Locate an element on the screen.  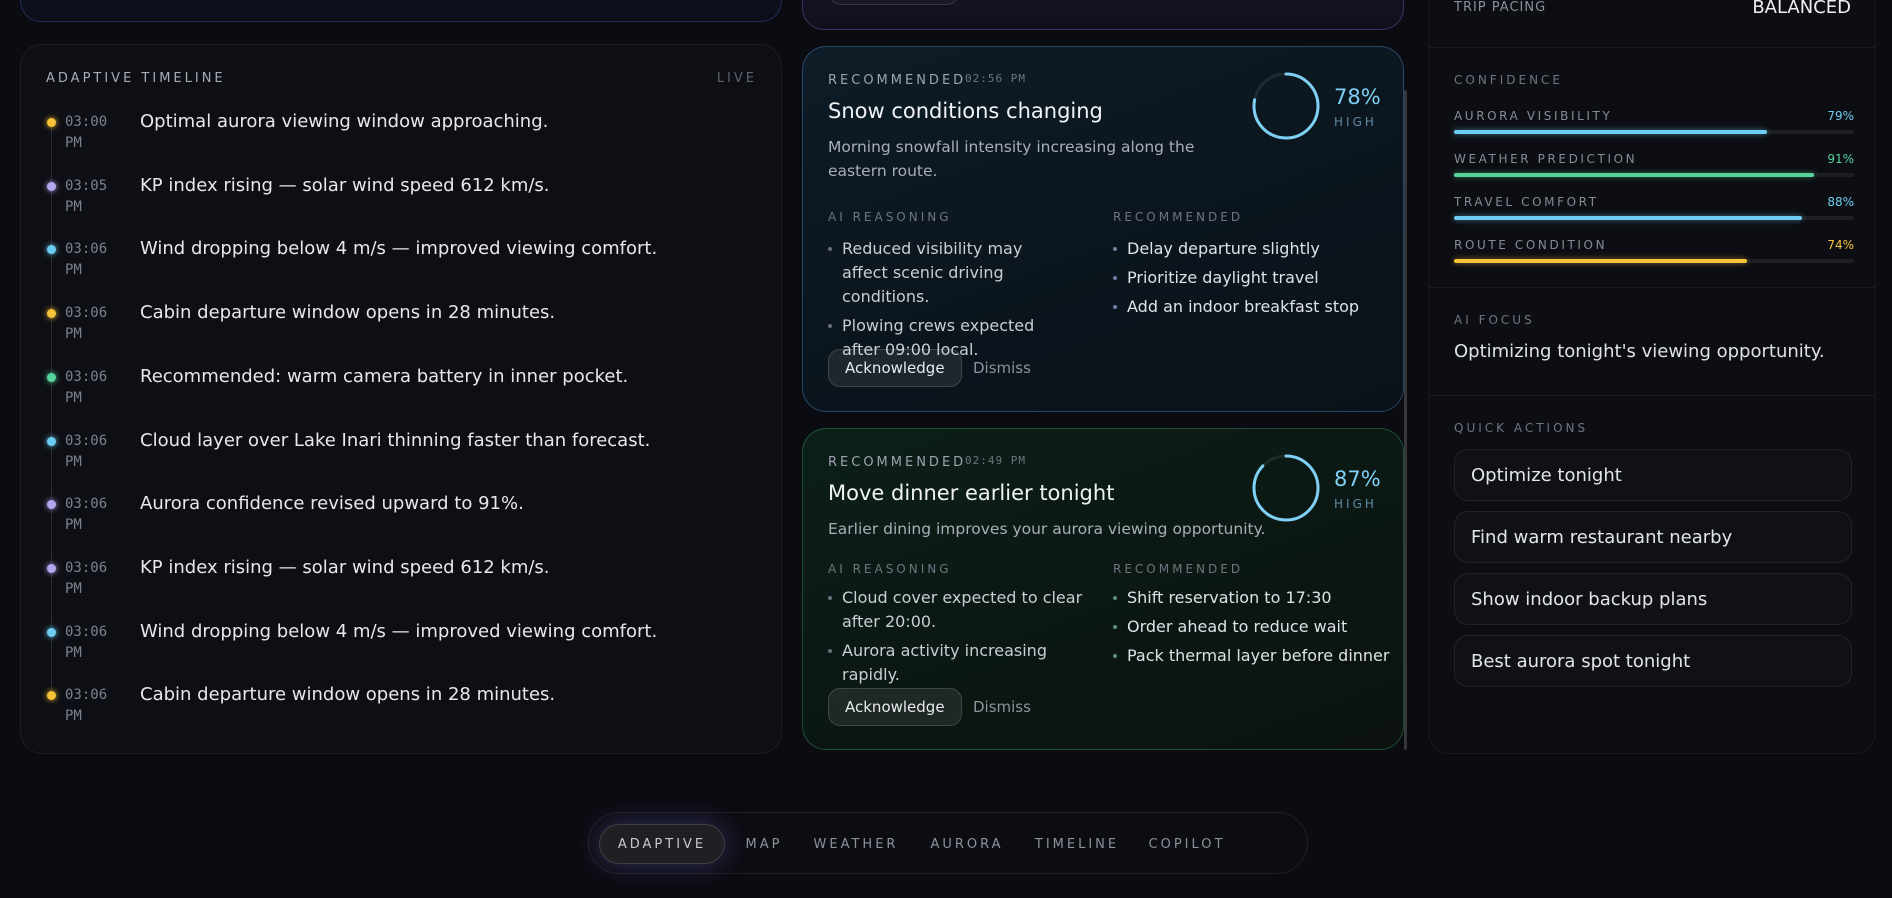
nav-tab-weather: WEATHER is located at coordinates (856, 844).